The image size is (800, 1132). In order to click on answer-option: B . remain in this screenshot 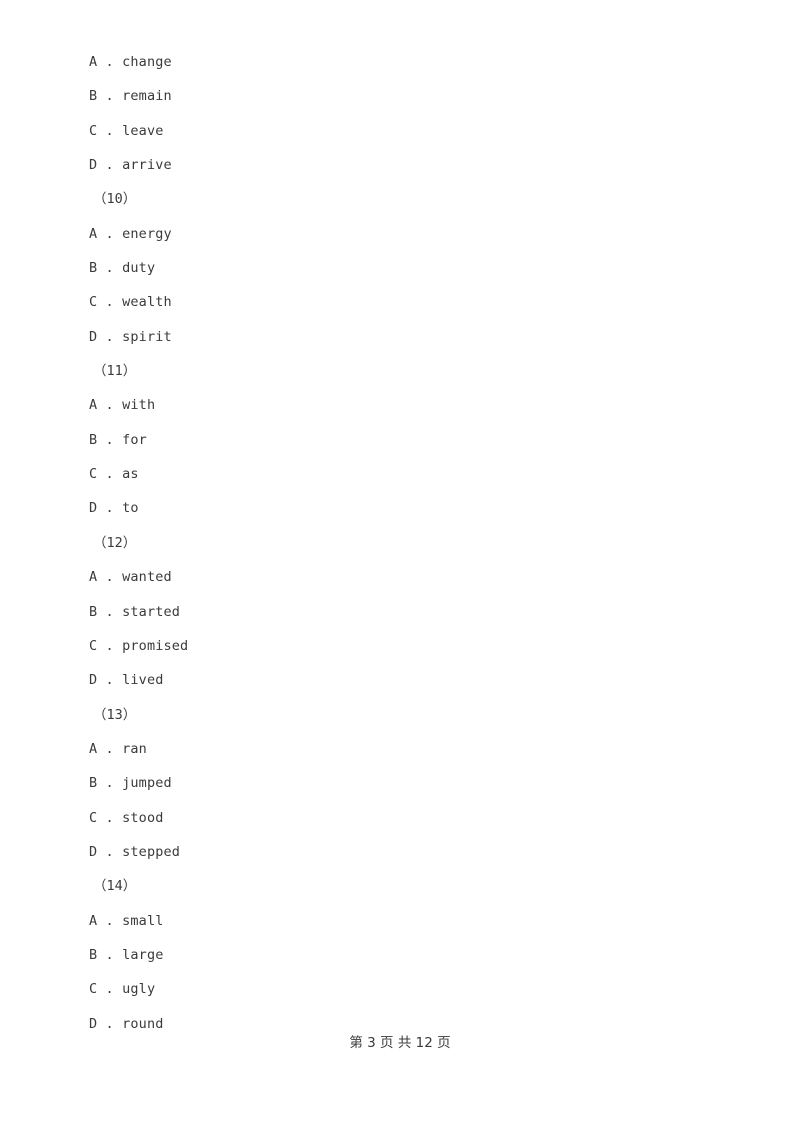, I will do `click(130, 96)`.